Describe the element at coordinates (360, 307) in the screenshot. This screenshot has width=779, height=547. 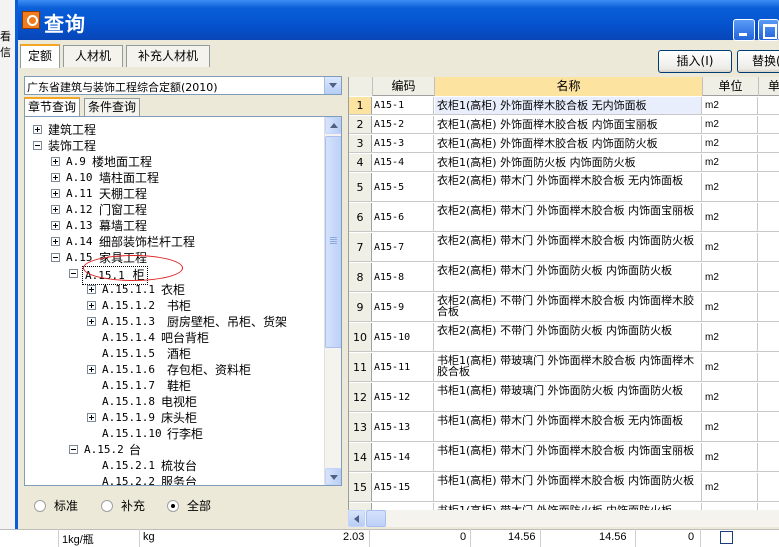
I see `row-index: 9` at that location.